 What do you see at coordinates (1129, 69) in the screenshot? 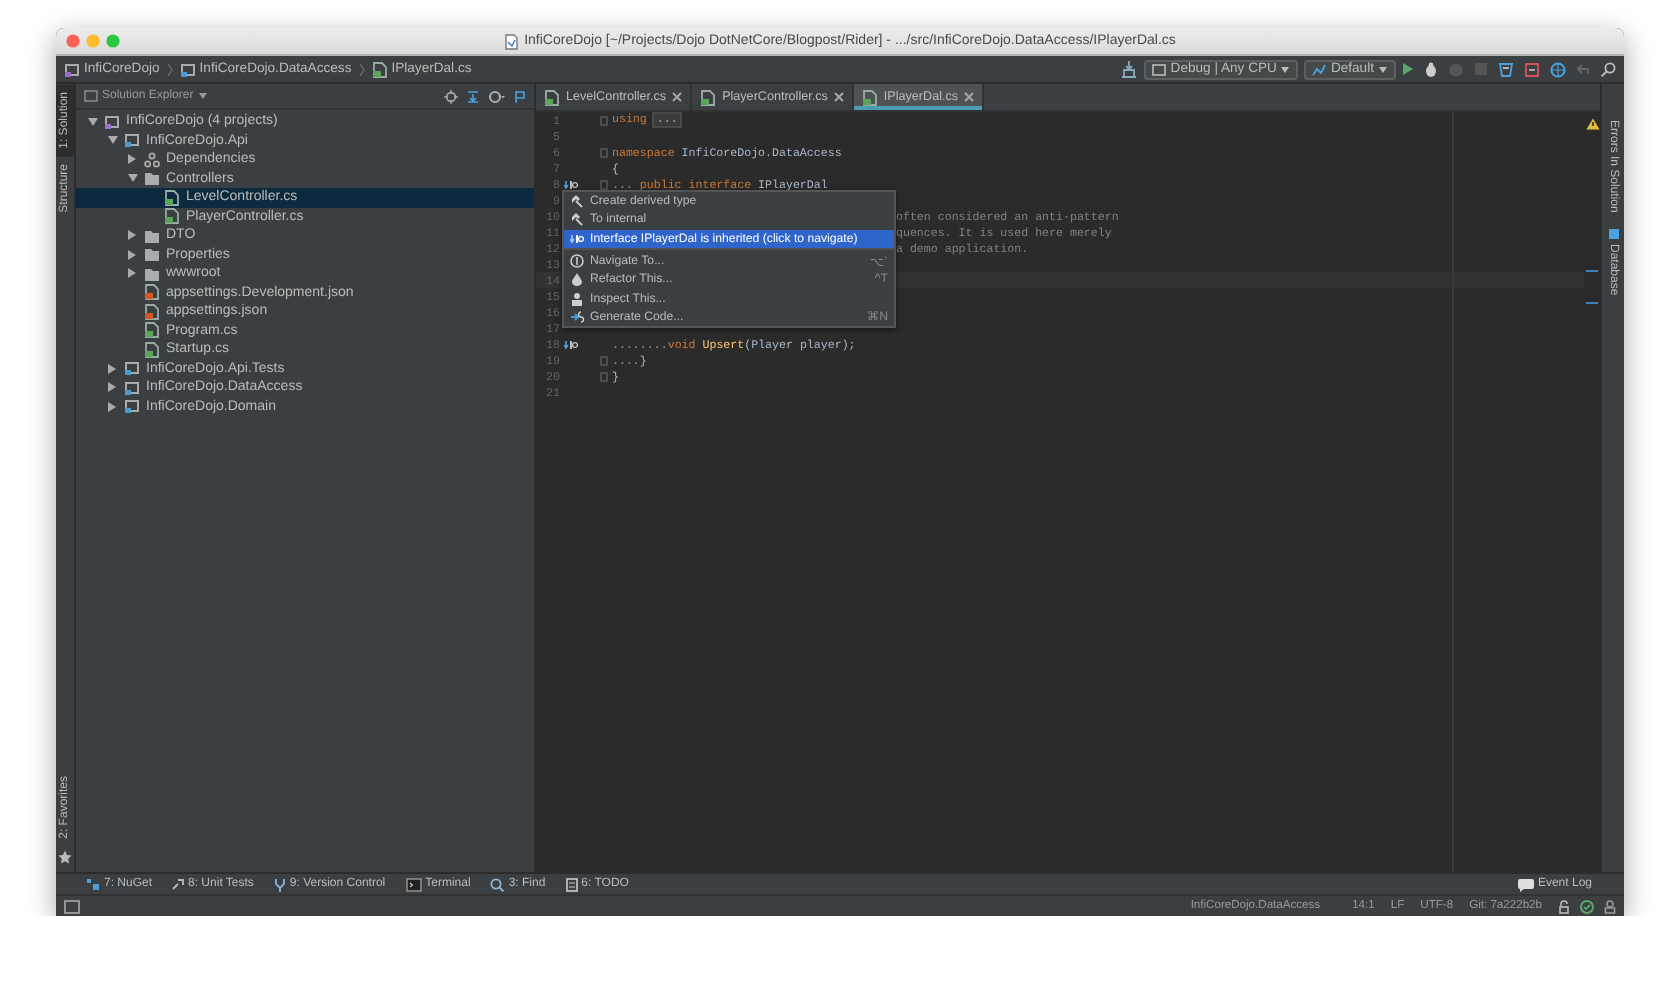
I see `build-icon` at bounding box center [1129, 69].